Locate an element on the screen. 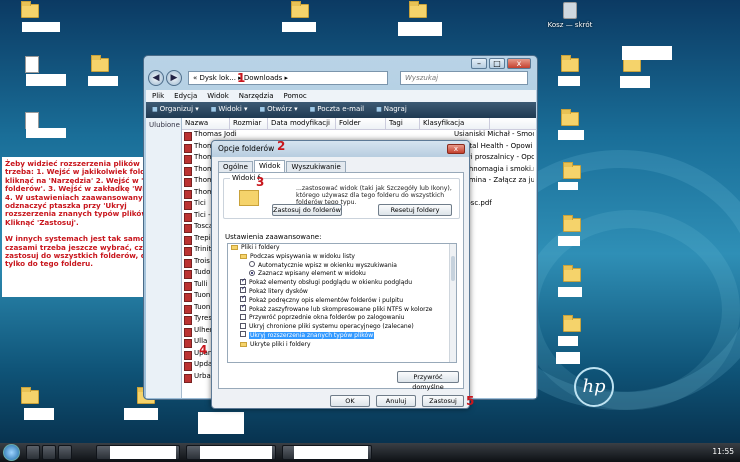 The width and height of the screenshot is (740, 462). advanced-setting-item: Podczas wpisywania w widoku listy is located at coordinates (342, 257).